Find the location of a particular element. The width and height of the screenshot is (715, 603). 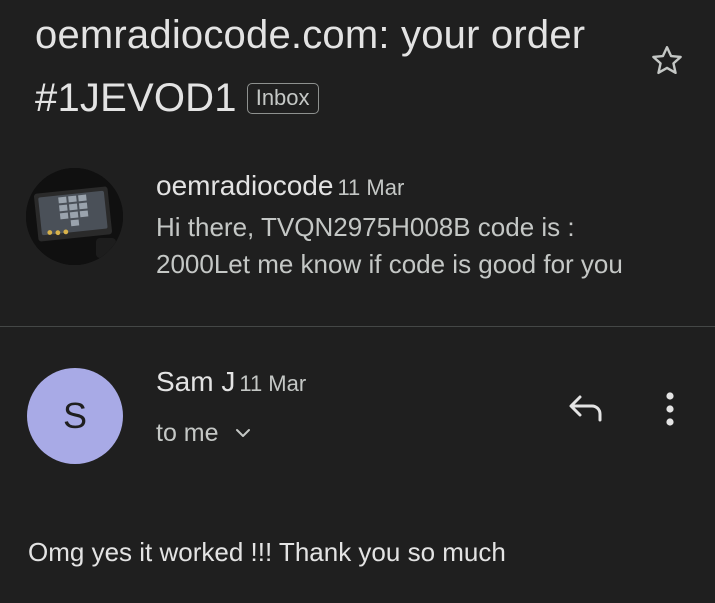

sender-line: oemradiocode 11 Mar is located at coordinates (426, 187).